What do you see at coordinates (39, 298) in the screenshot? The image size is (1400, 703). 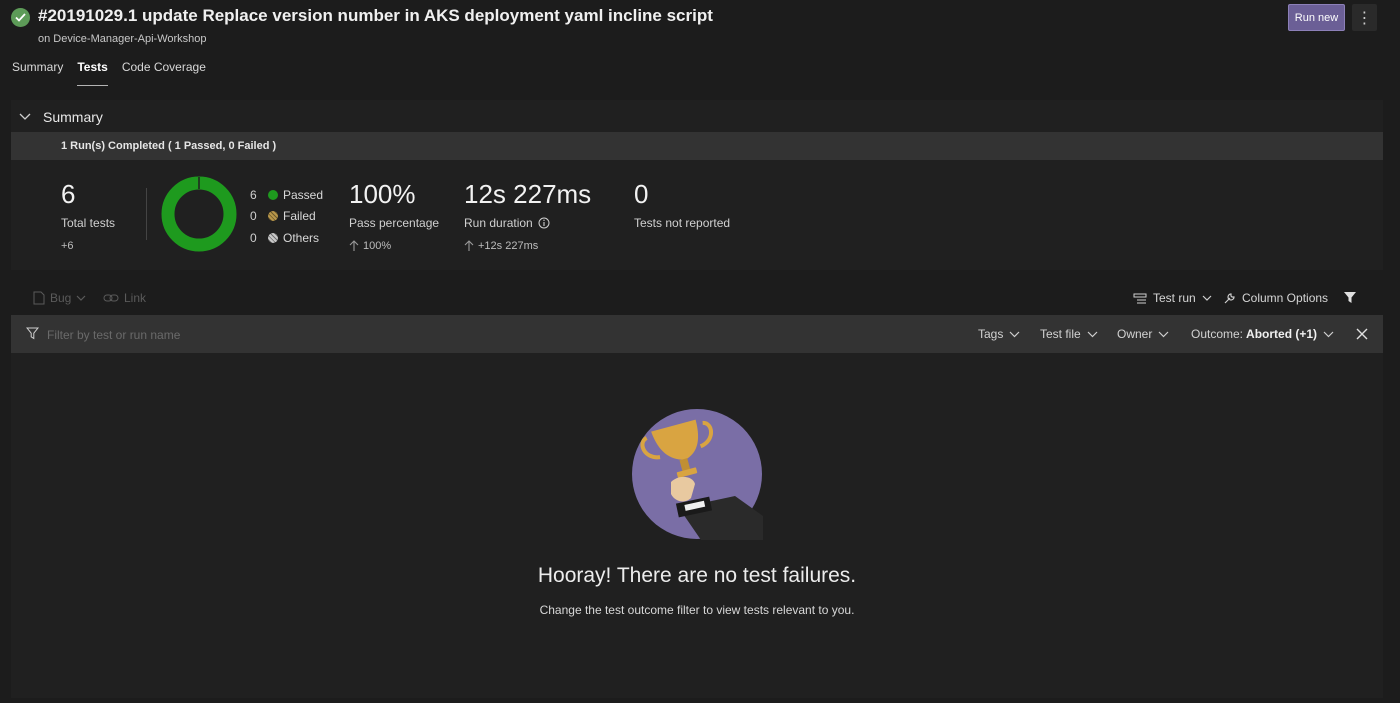 I see `work-item-icon` at bounding box center [39, 298].